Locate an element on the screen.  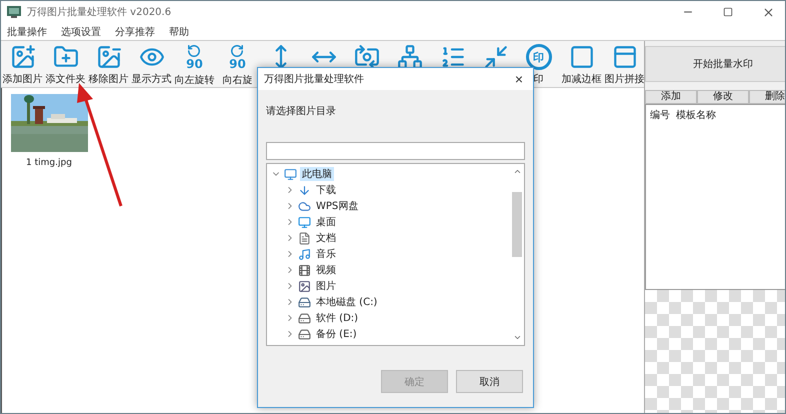
scrollbar-thumb is located at coordinates (517, 224).